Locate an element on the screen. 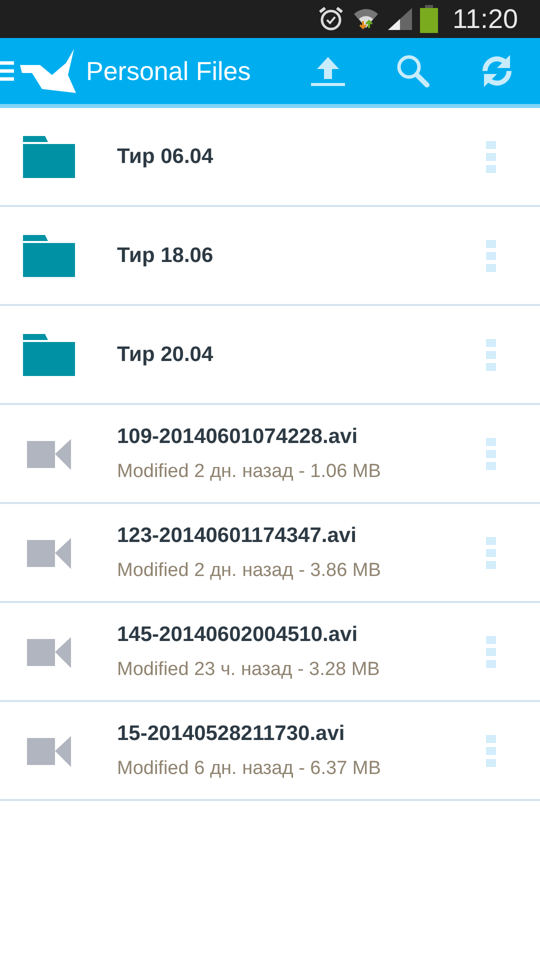  file-row: Тир 20.04 is located at coordinates (270, 355).